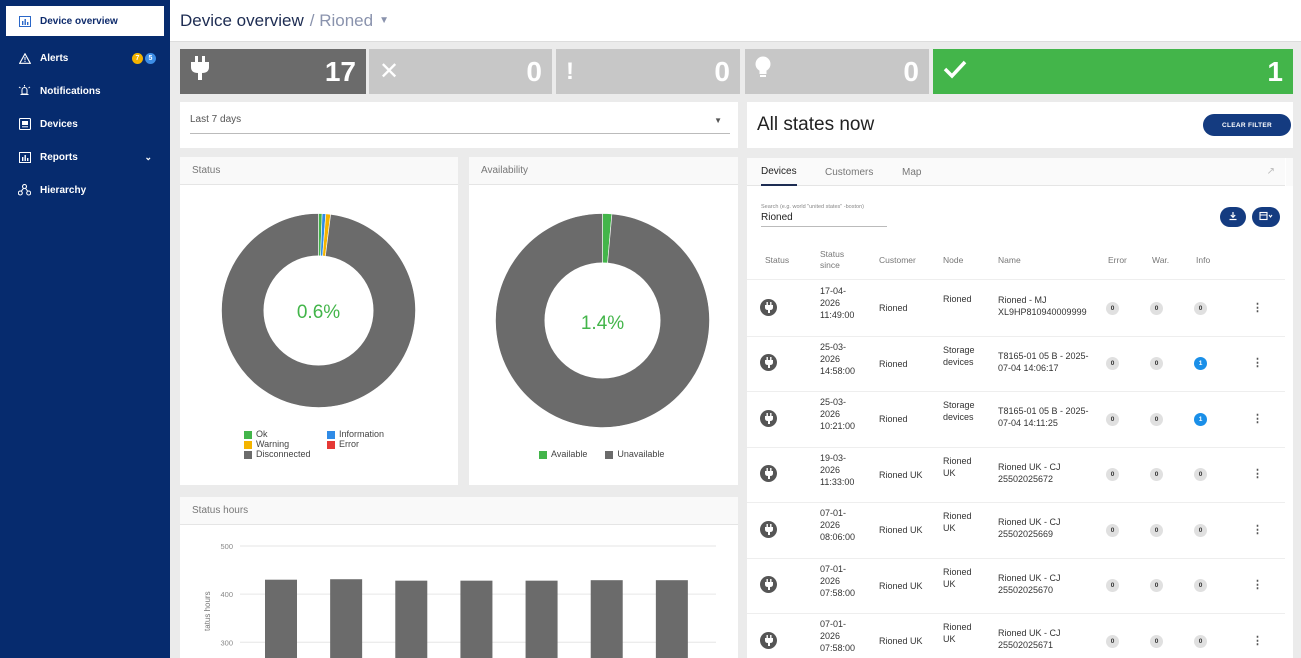  I want to click on sidebar-item-label: Device overview, so click(79, 21).